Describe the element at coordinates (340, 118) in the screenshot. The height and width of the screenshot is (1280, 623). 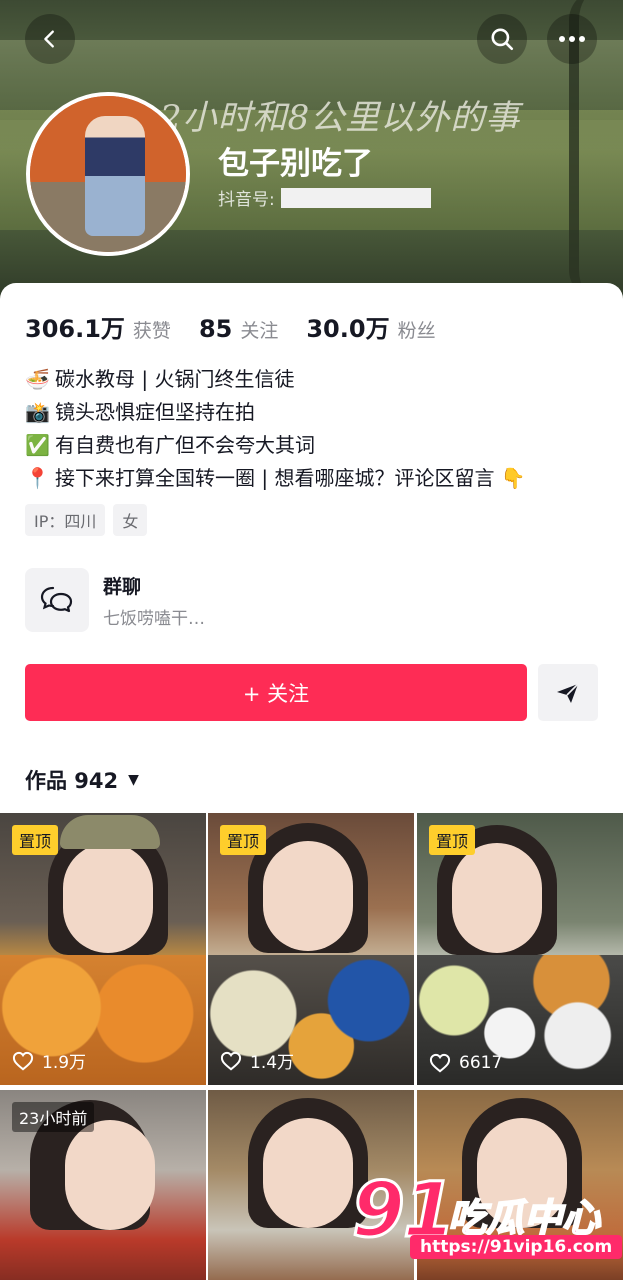
I see `banner-handwritten-text: 2小时和8公里以外的事` at that location.